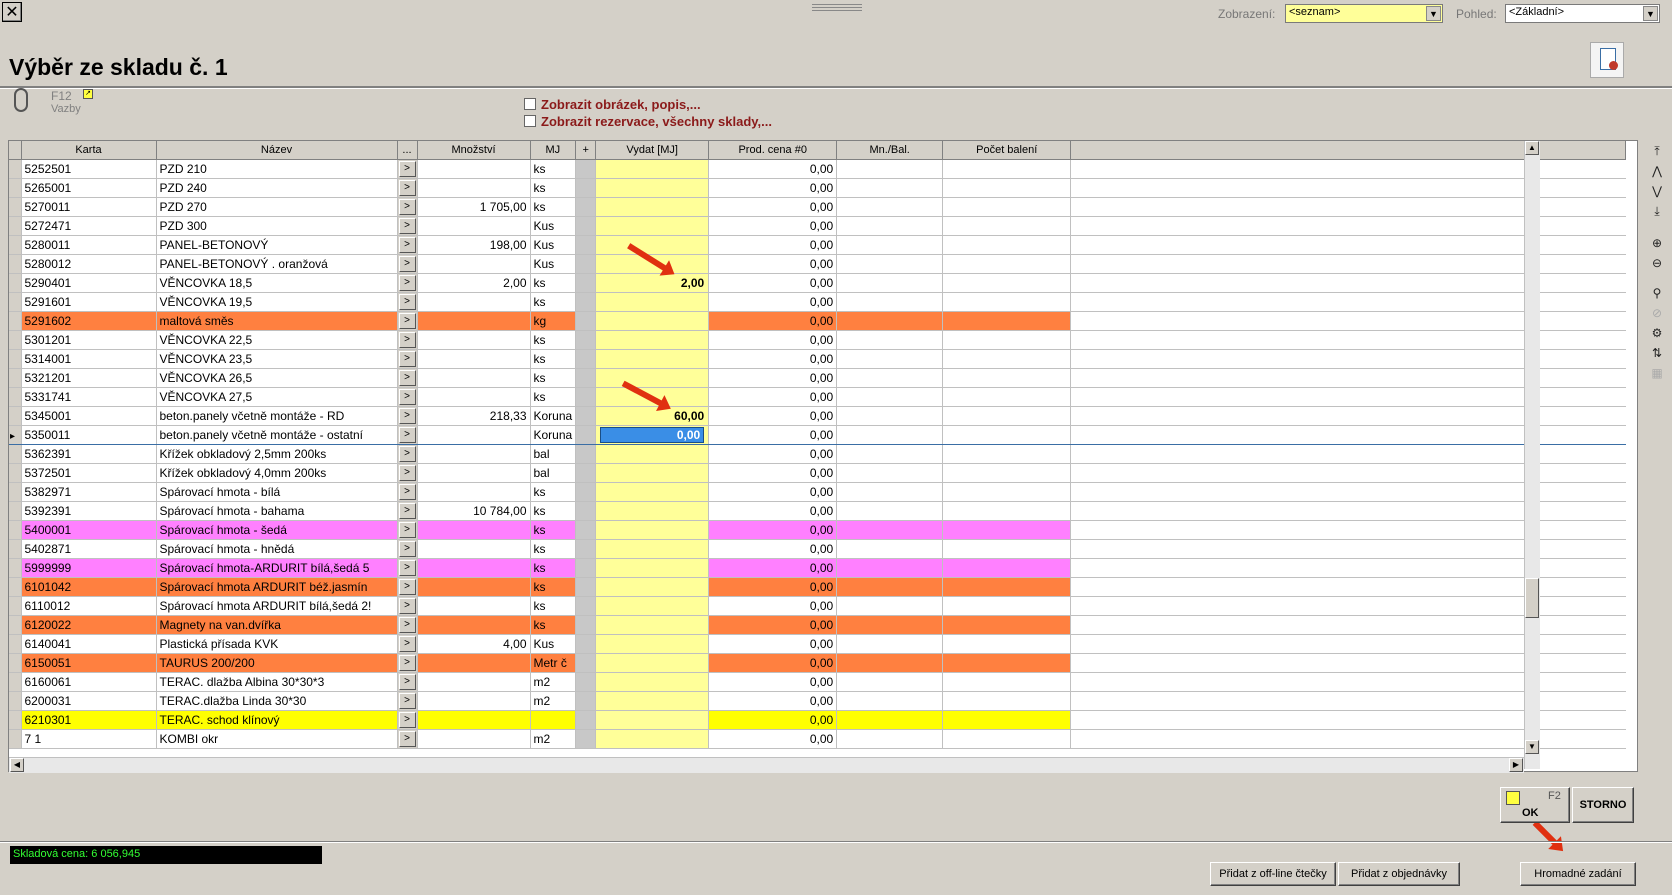 The height and width of the screenshot is (895, 1672). Describe the element at coordinates (1657, 243) in the screenshot. I see `zoom-in-icon: ⊕` at that location.